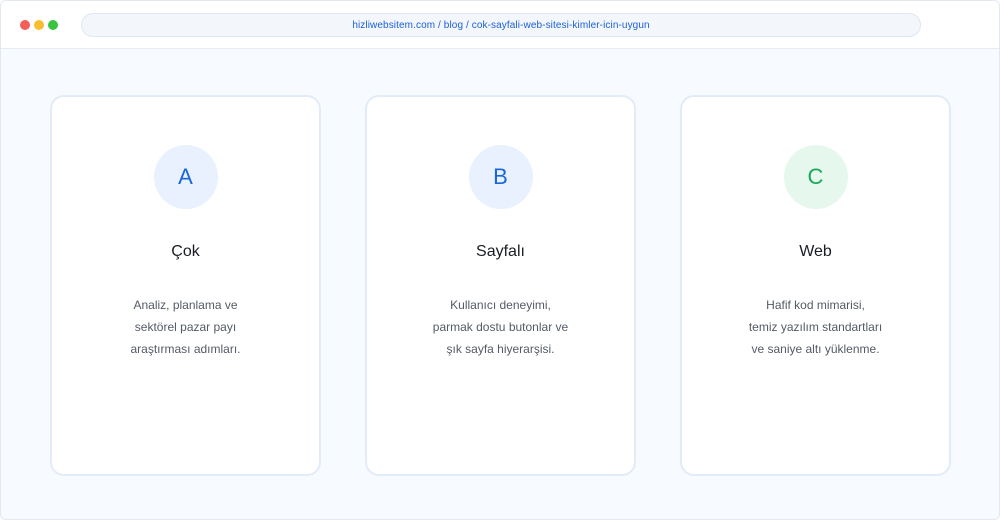 Image resolution: width=1000 pixels, height=520 pixels. Describe the element at coordinates (25, 25) in the screenshot. I see `close-window-button` at that location.